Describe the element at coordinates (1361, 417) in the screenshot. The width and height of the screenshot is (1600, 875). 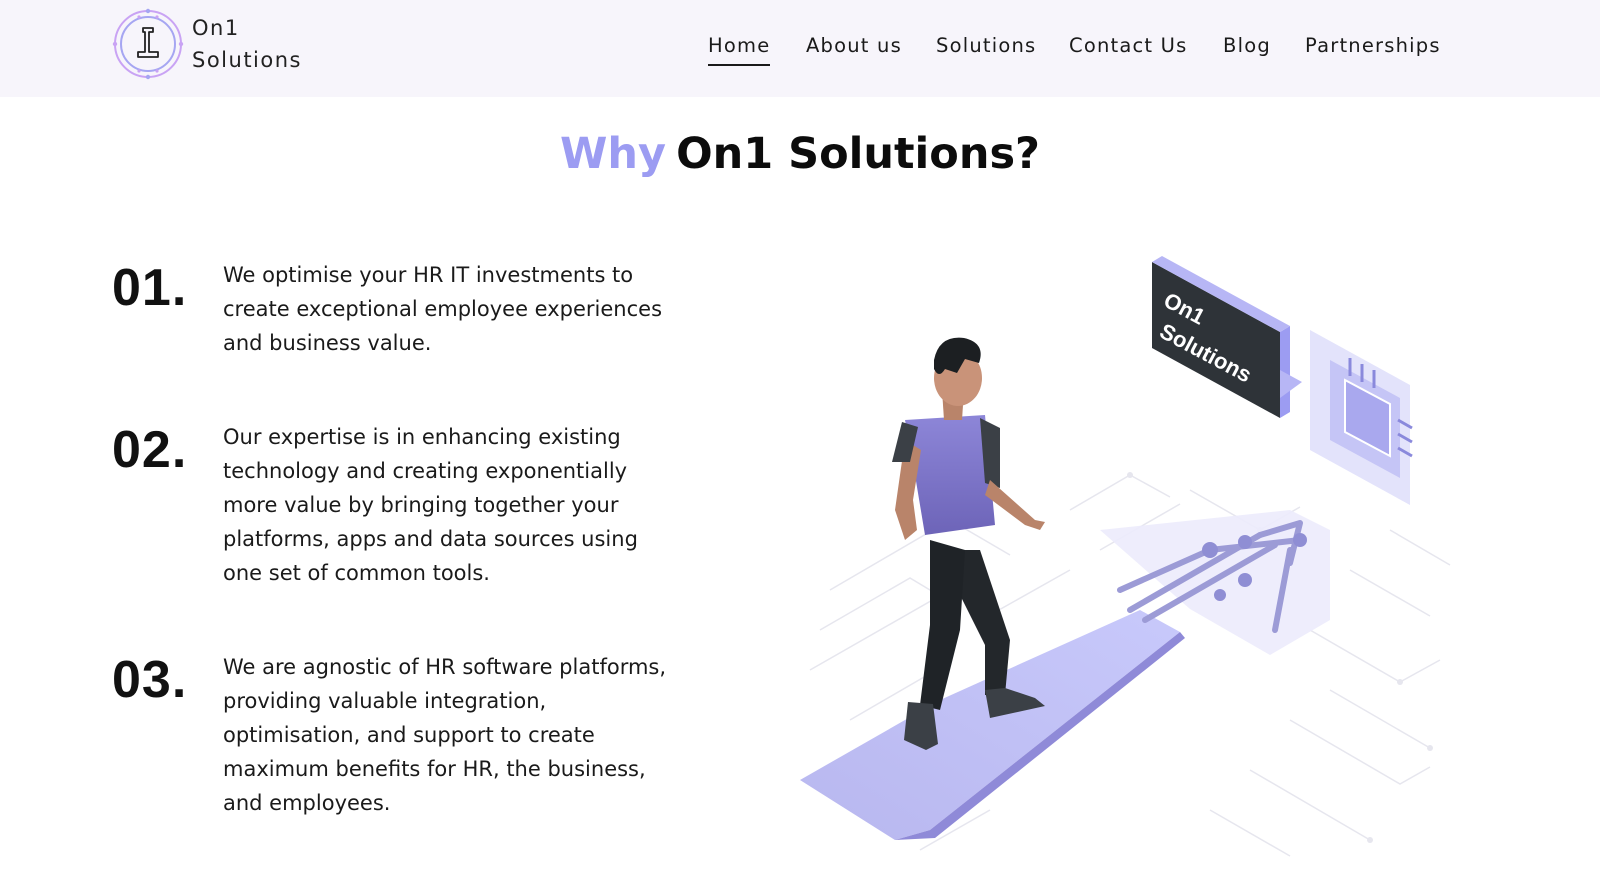
I see `chip-icon` at that location.